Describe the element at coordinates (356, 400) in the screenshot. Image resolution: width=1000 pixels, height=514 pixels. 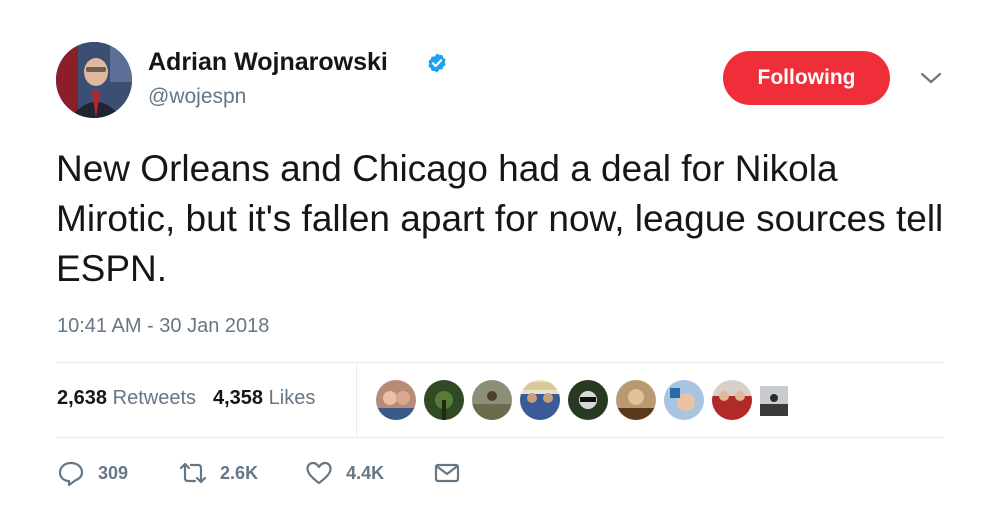
I see `stats-divider` at that location.